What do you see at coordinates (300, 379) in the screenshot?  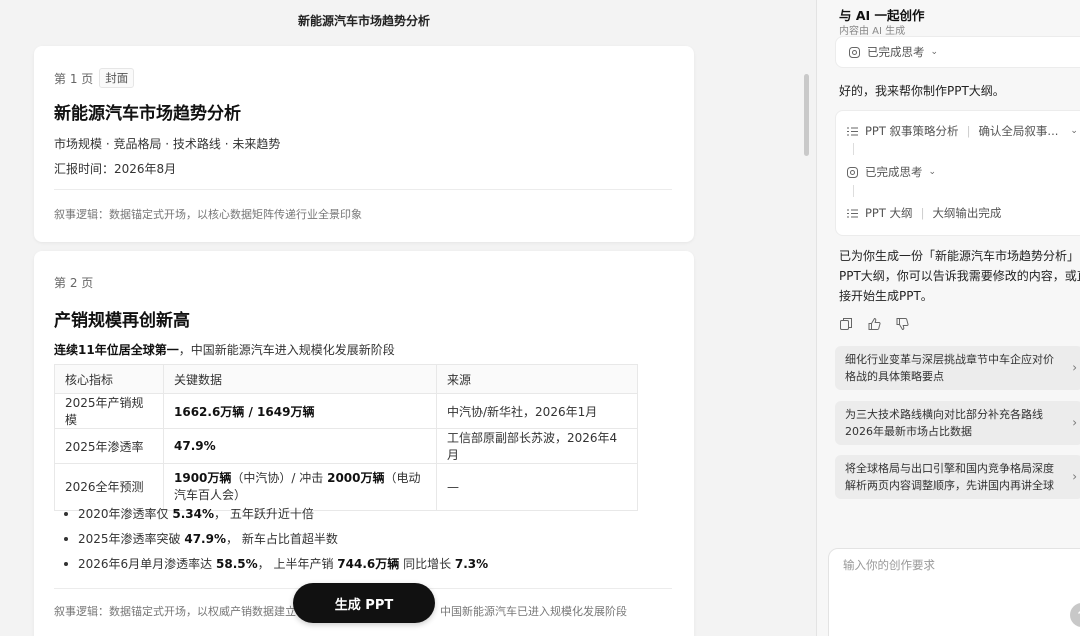 I see `table-header-cell: 关键数据` at bounding box center [300, 379].